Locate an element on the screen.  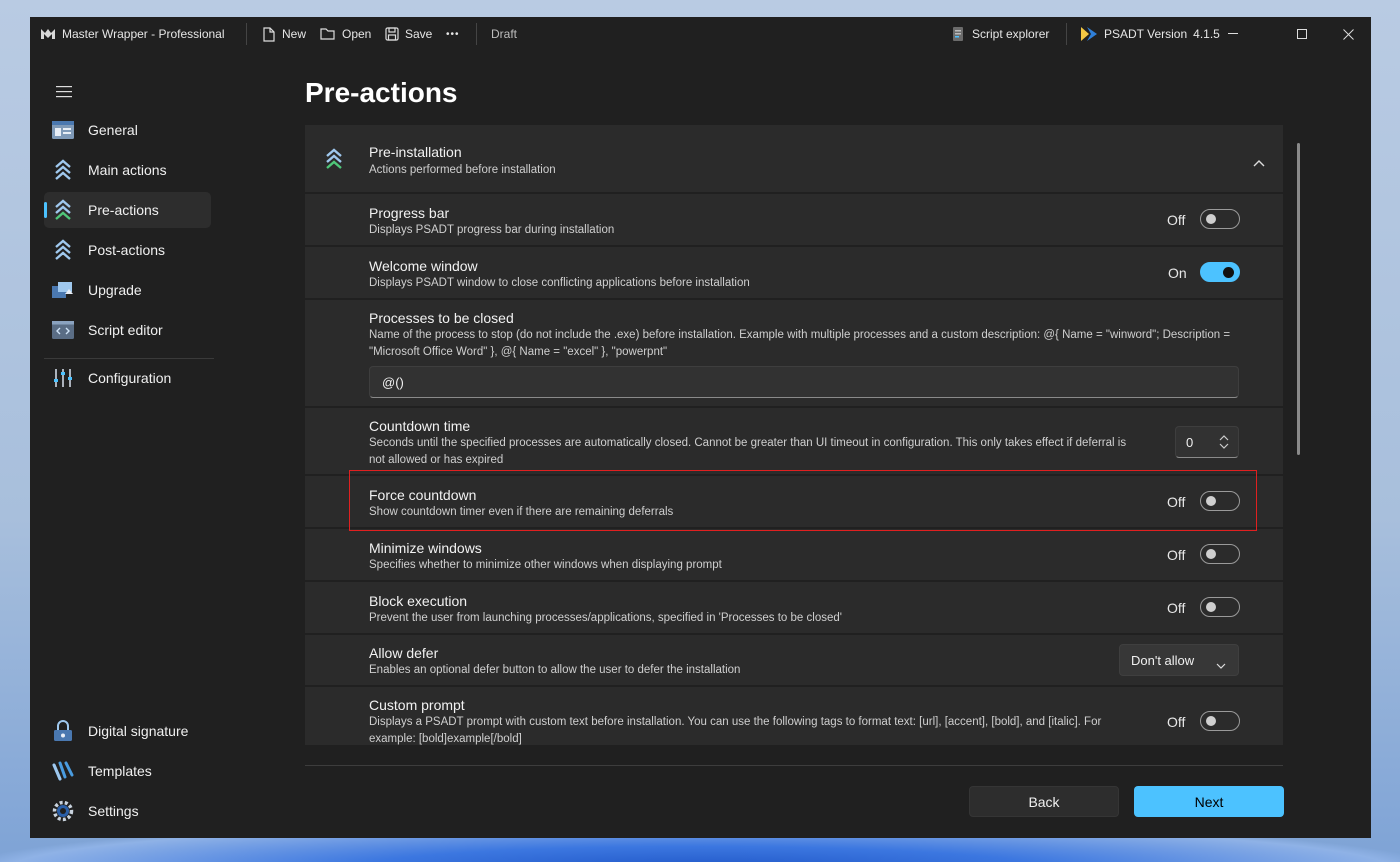
close-button is located at coordinates (1348, 34).